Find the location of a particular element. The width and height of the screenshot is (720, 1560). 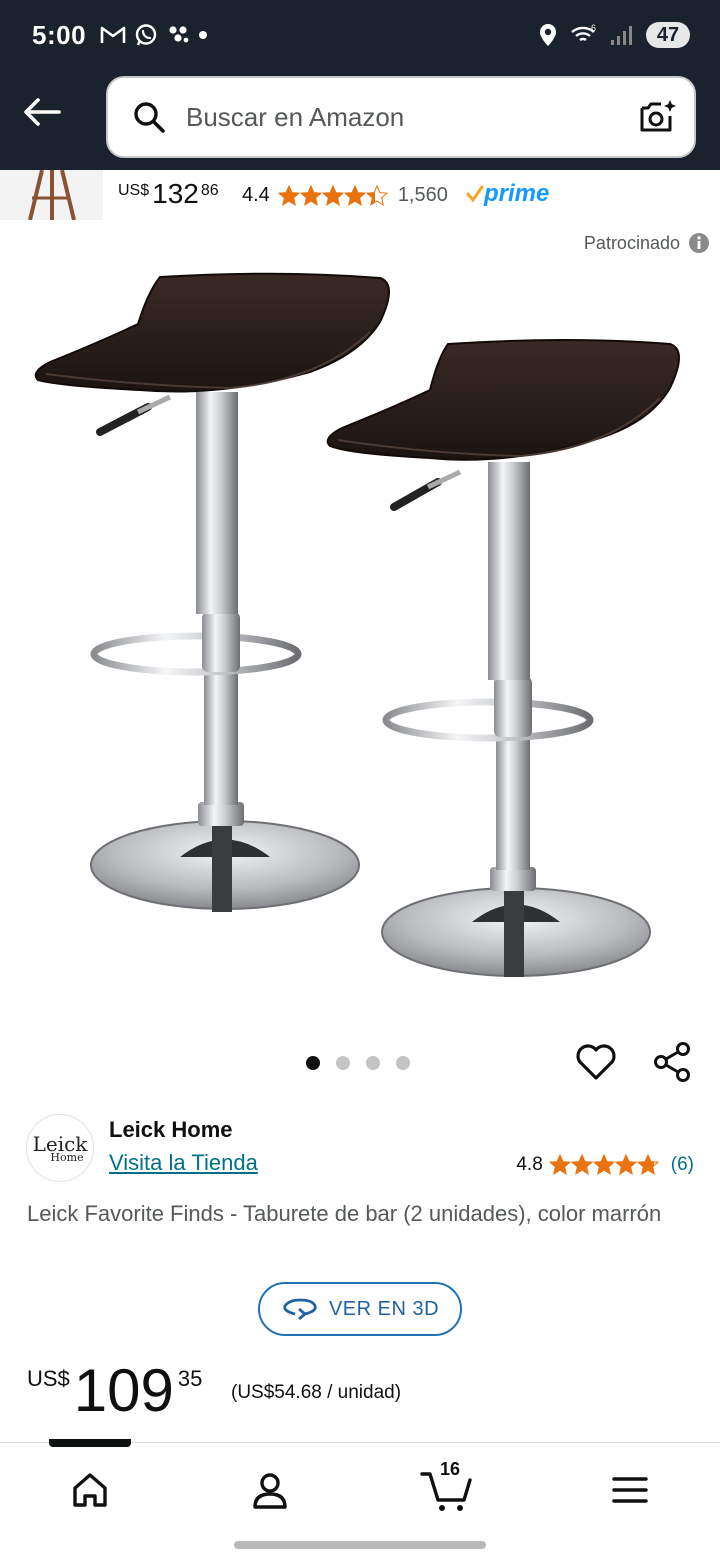

nav-home is located at coordinates (90, 1490).